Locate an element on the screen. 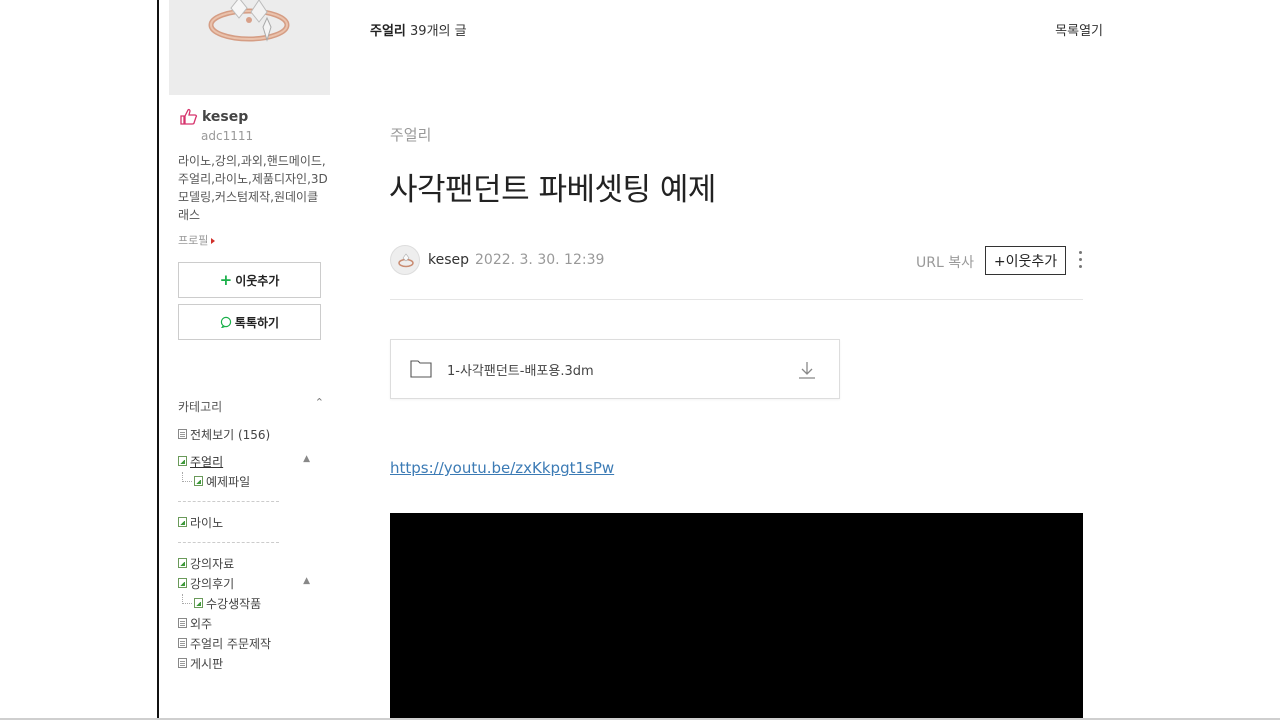 The height and width of the screenshot is (720, 1280). category-item-lecture-review: 강의후기 ▲ is located at coordinates (248, 583).